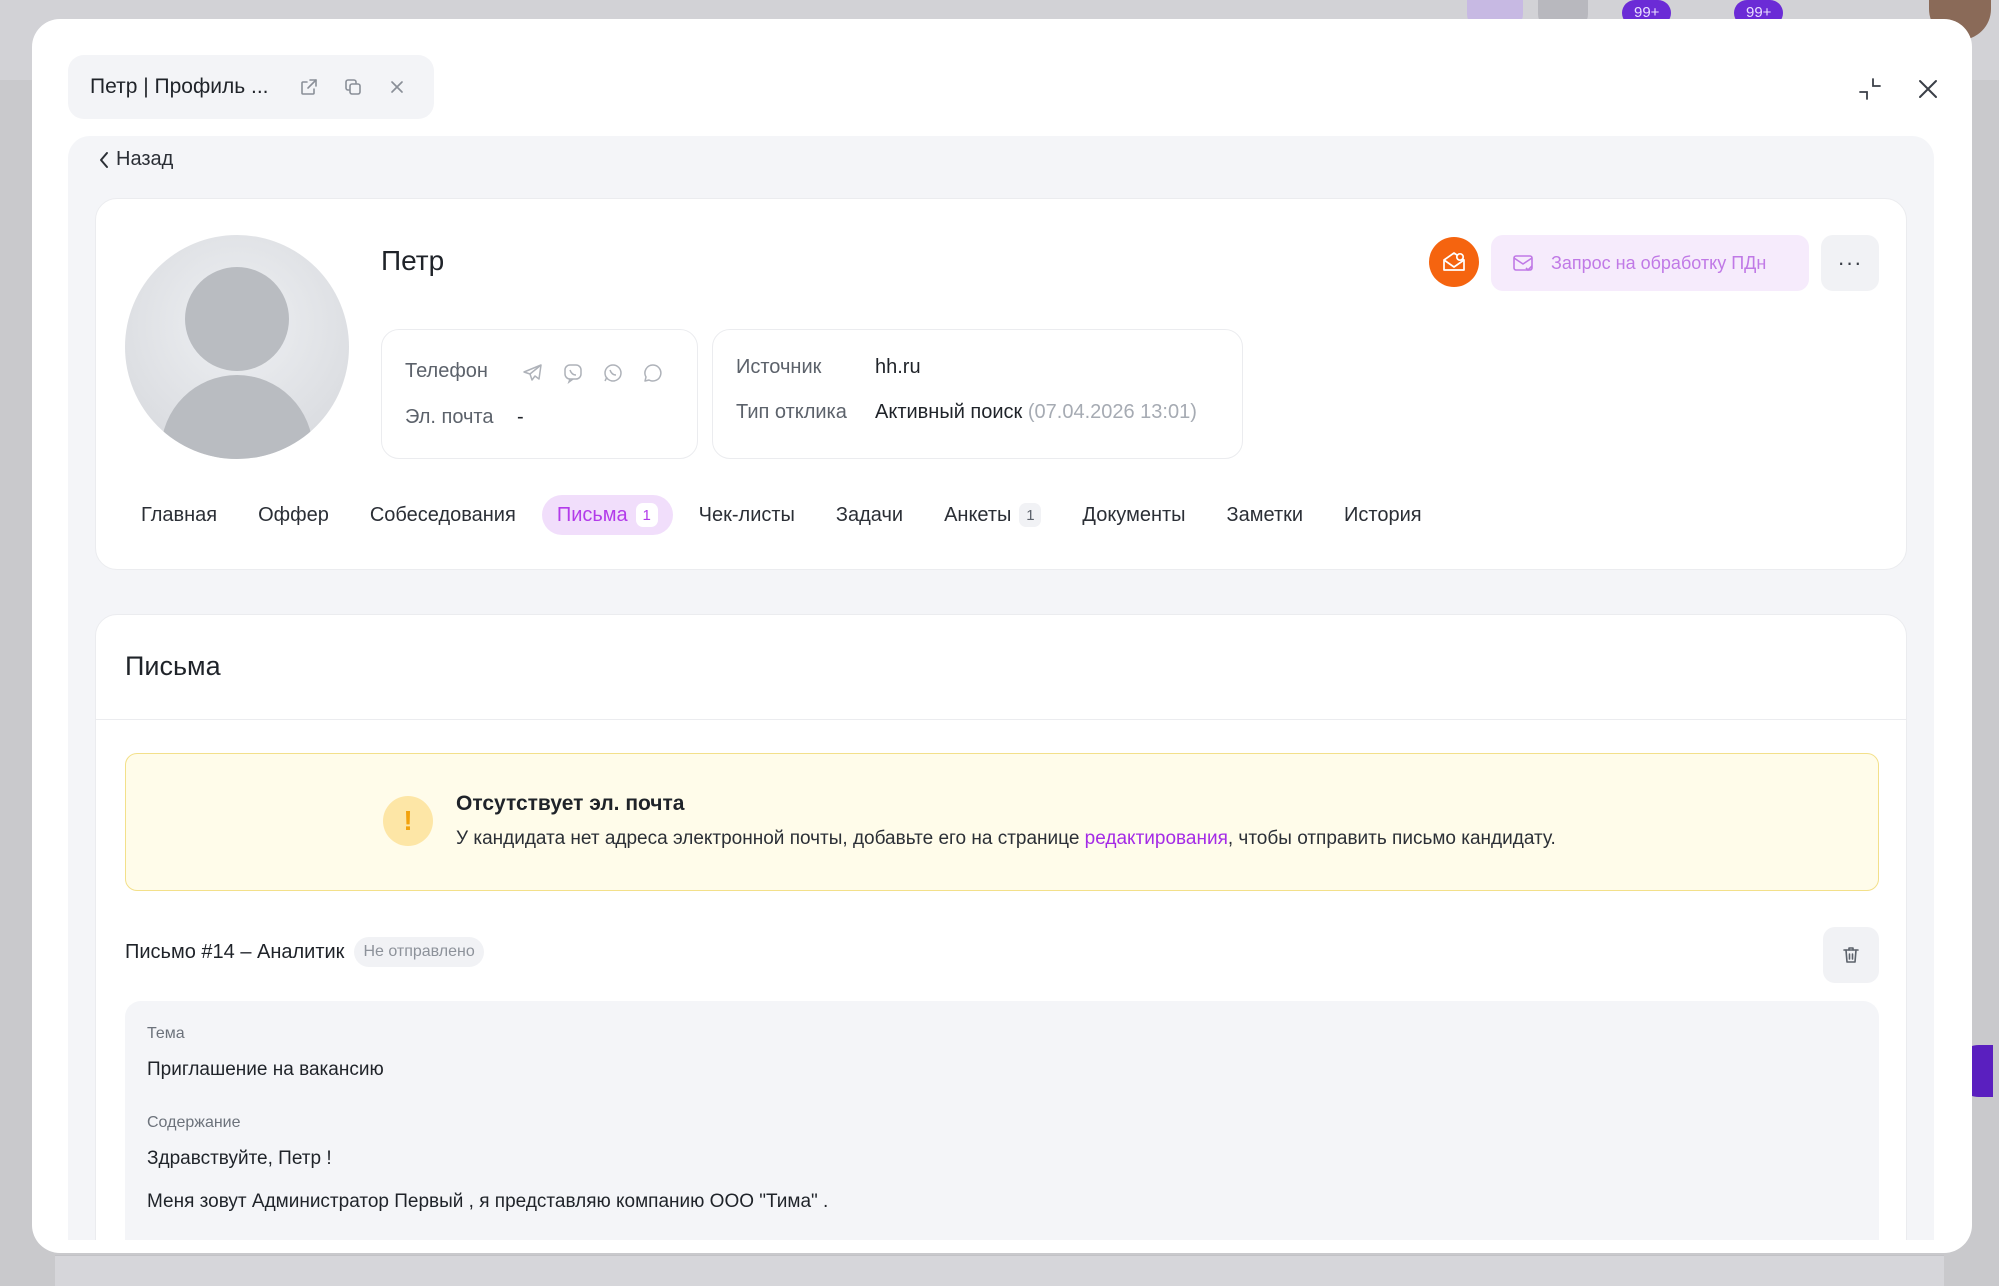  I want to click on tab-item: Анкеты 1, so click(992, 515).